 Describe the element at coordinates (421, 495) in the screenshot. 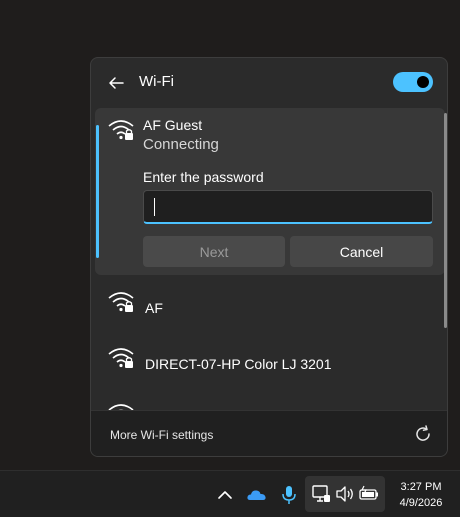

I see `taskbar-clock: 3:27 PM 4/9/2026` at that location.